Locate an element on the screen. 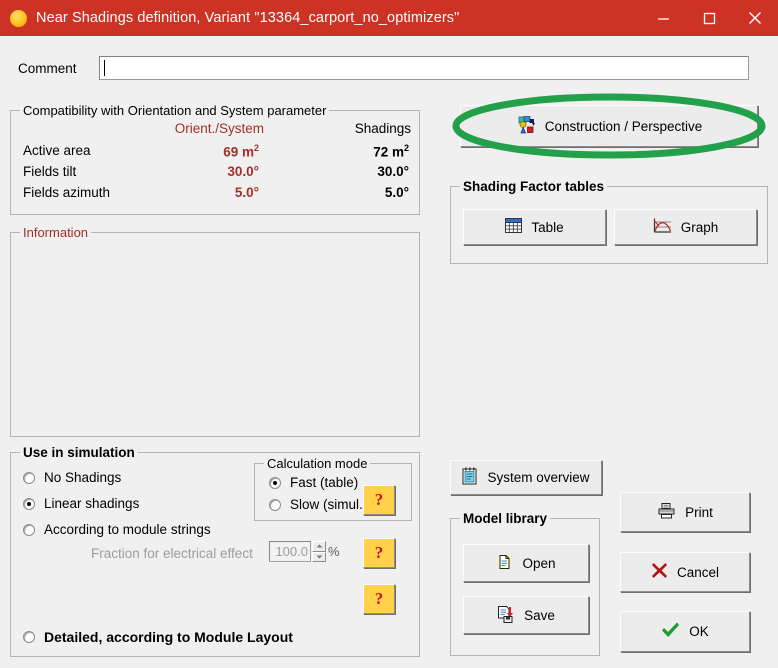  radio-according-to-module-strings: According to module strings is located at coordinates (117, 529).